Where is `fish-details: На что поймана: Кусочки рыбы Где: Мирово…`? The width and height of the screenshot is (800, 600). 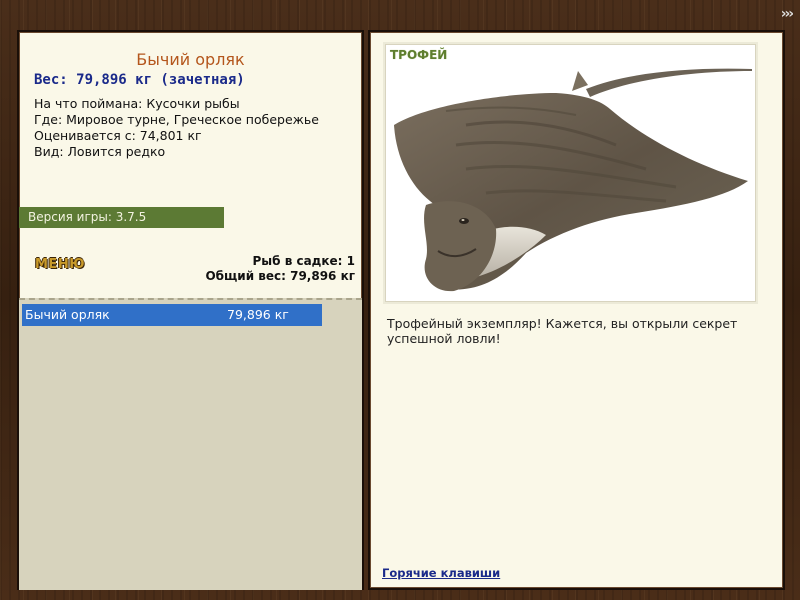 fish-details: На что поймана: Кусочки рыбы Где: Мирово… is located at coordinates (176, 128).